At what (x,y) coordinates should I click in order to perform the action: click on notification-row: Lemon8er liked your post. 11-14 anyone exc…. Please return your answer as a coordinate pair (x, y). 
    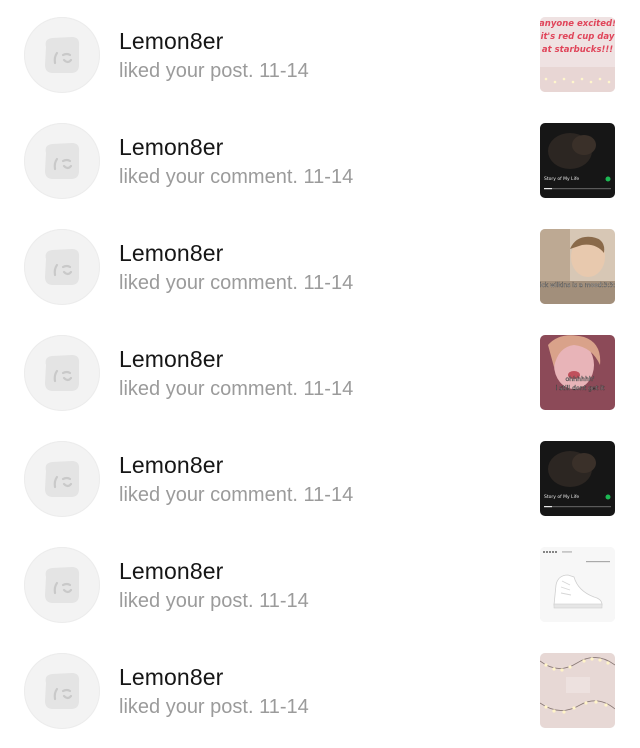
    Looking at the image, I should click on (320, 53).